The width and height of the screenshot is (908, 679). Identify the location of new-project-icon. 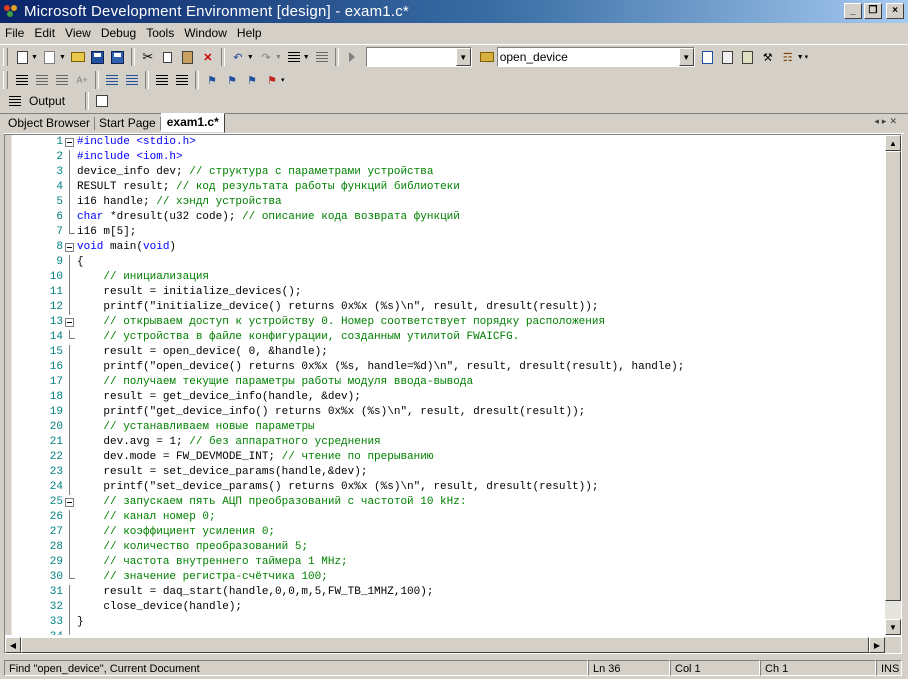
(22, 57).